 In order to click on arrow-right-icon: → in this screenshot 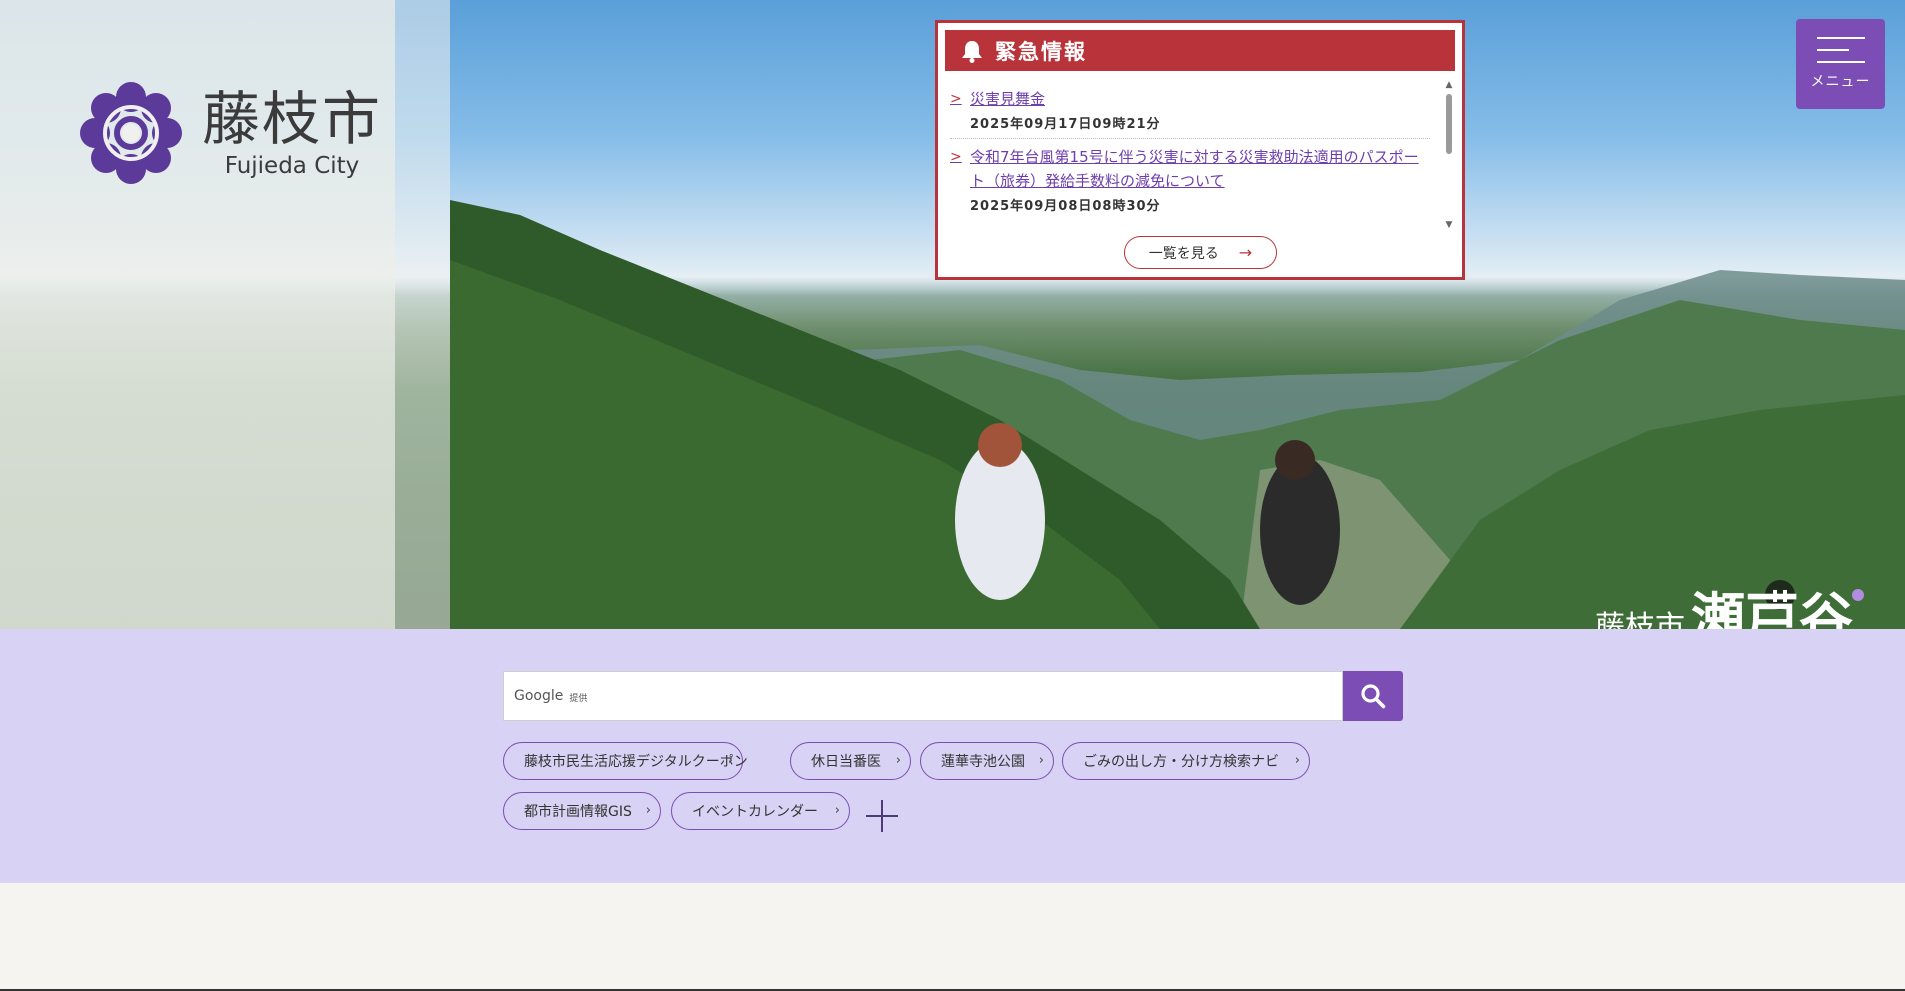, I will do `click(1245, 252)`.